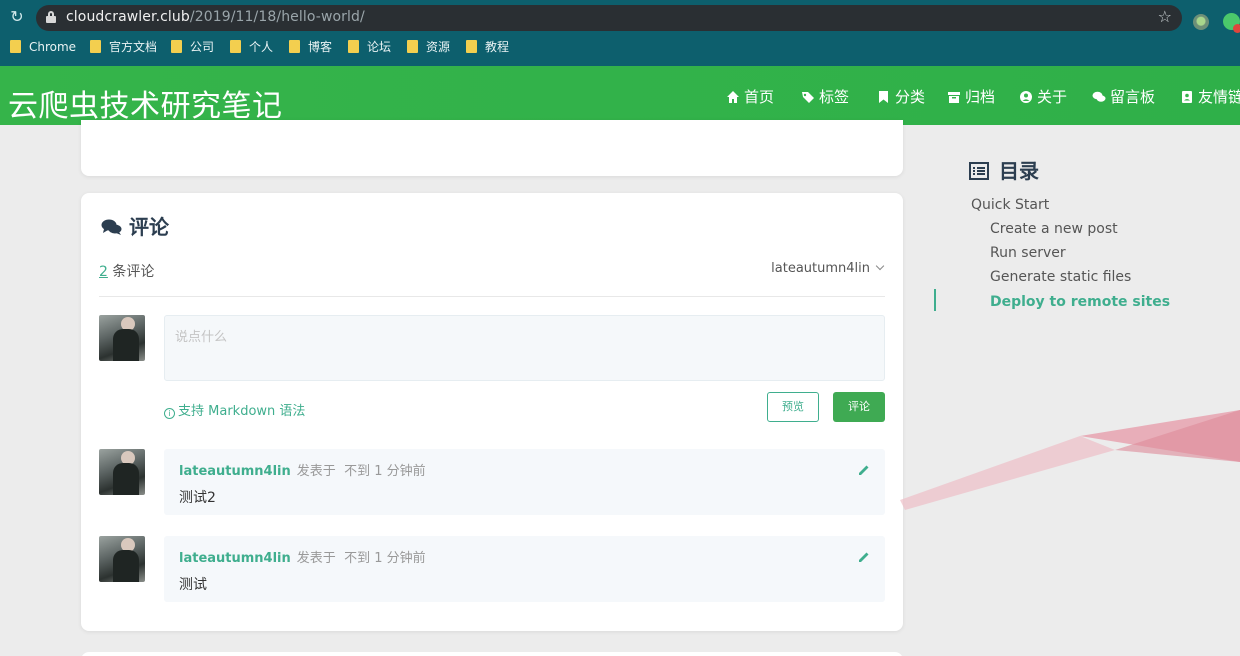 The height and width of the screenshot is (656, 1240). What do you see at coordinates (910, 97) in the screenshot?
I see `nav-label: 分类` at bounding box center [910, 97].